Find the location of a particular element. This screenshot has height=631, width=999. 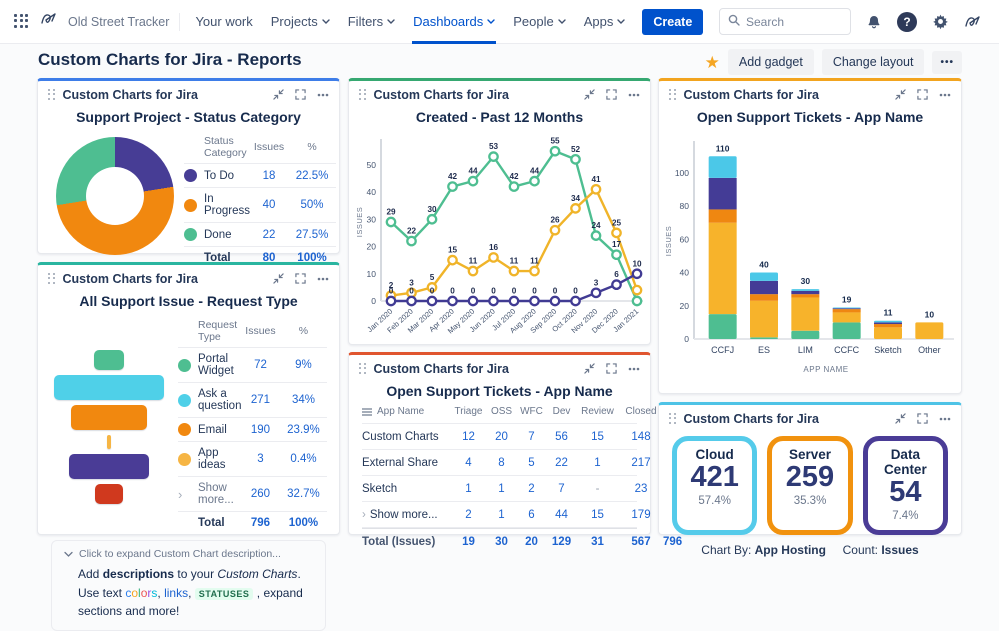

notifications-bell-icon is located at coordinates (874, 22).